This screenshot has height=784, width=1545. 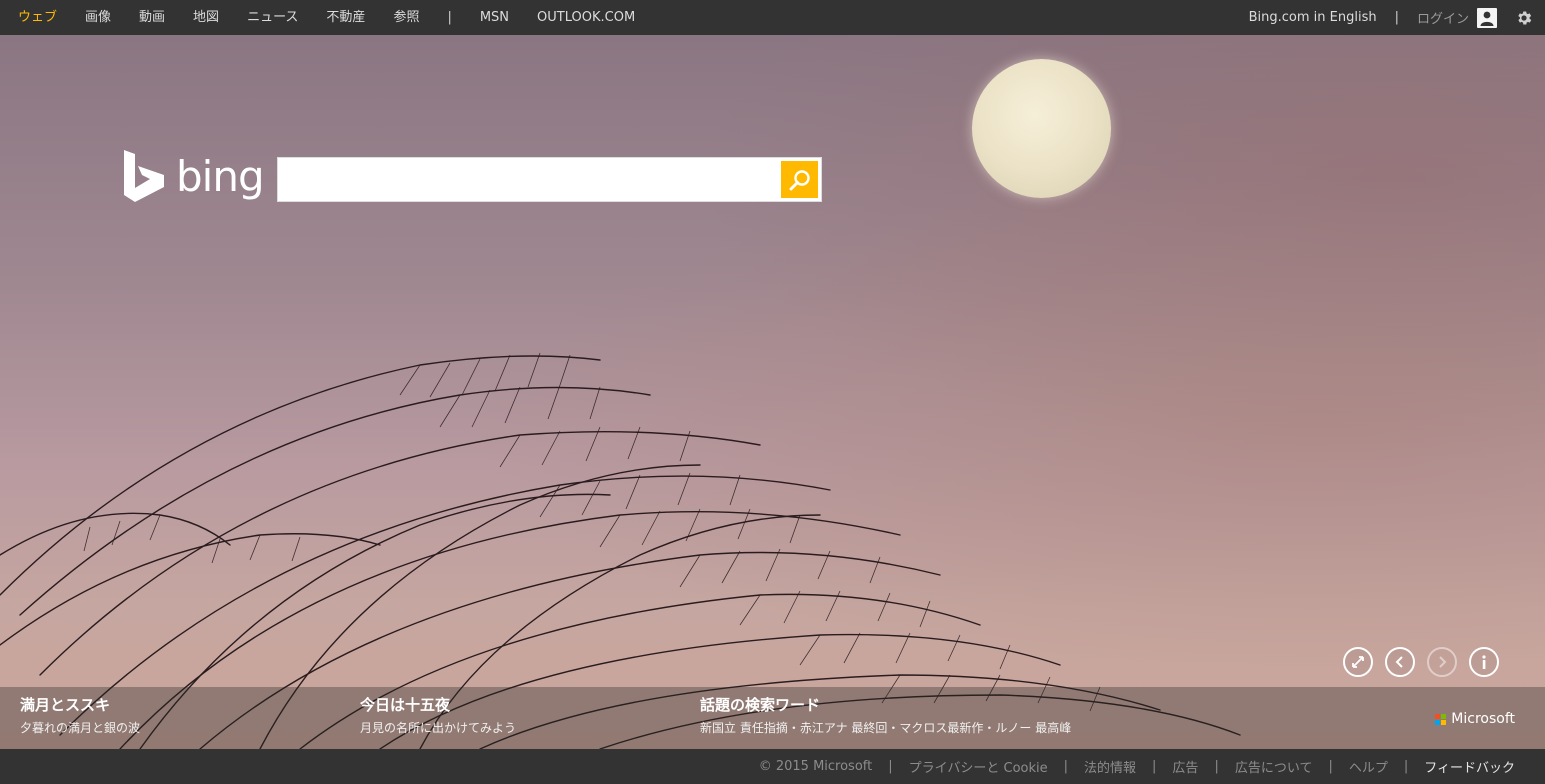 I want to click on footer-about-ads-link: 広告について, so click(x=1274, y=766).